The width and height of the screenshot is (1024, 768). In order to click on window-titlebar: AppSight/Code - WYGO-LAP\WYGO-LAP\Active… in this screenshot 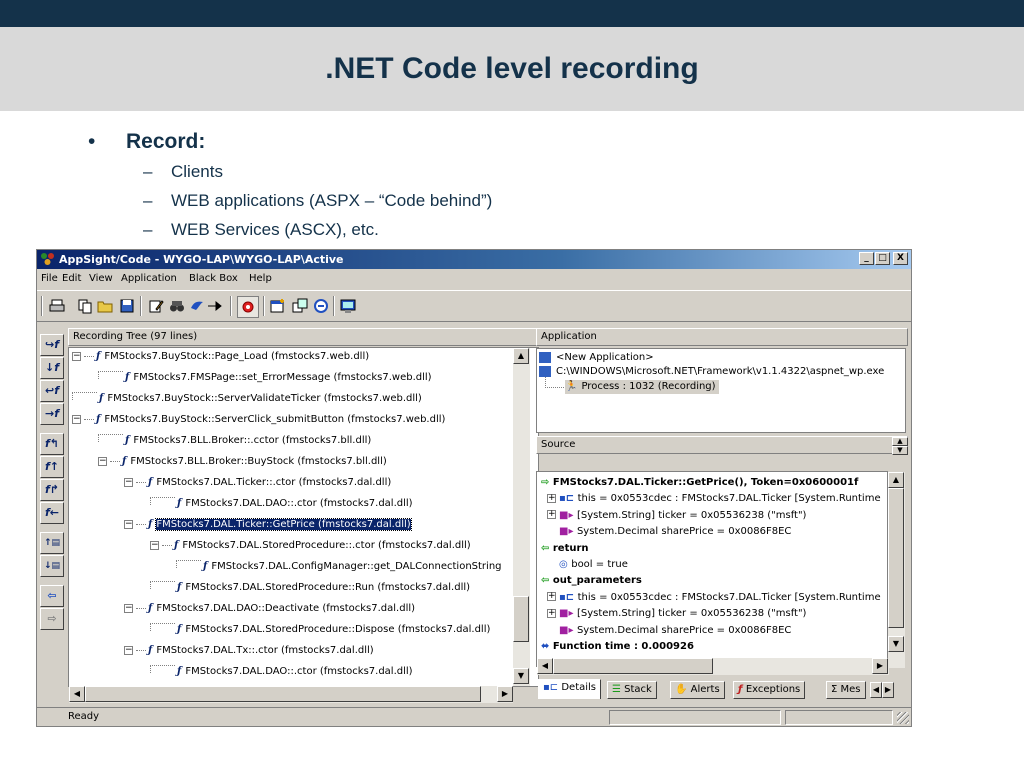, I will do `click(474, 259)`.